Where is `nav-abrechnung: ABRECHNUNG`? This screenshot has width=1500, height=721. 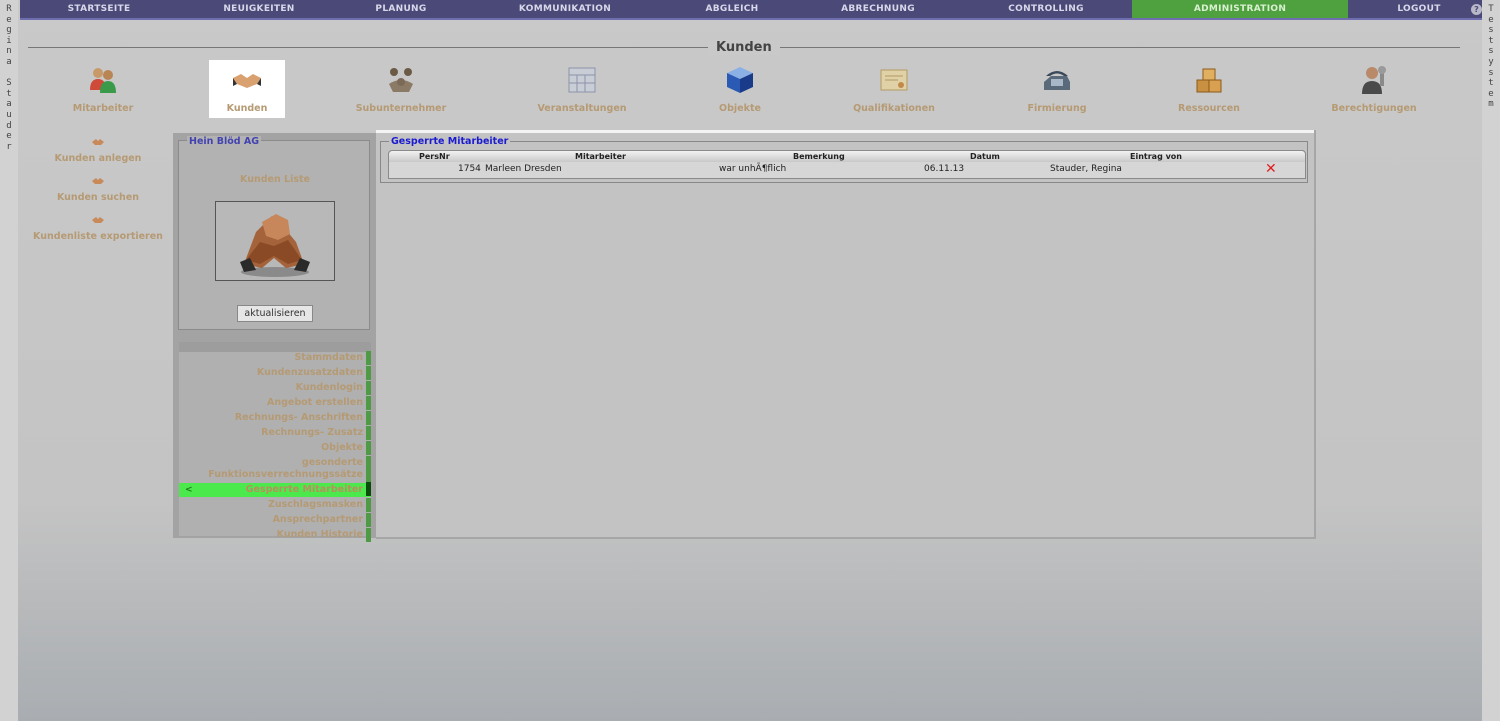 nav-abrechnung: ABRECHNUNG is located at coordinates (878, 9).